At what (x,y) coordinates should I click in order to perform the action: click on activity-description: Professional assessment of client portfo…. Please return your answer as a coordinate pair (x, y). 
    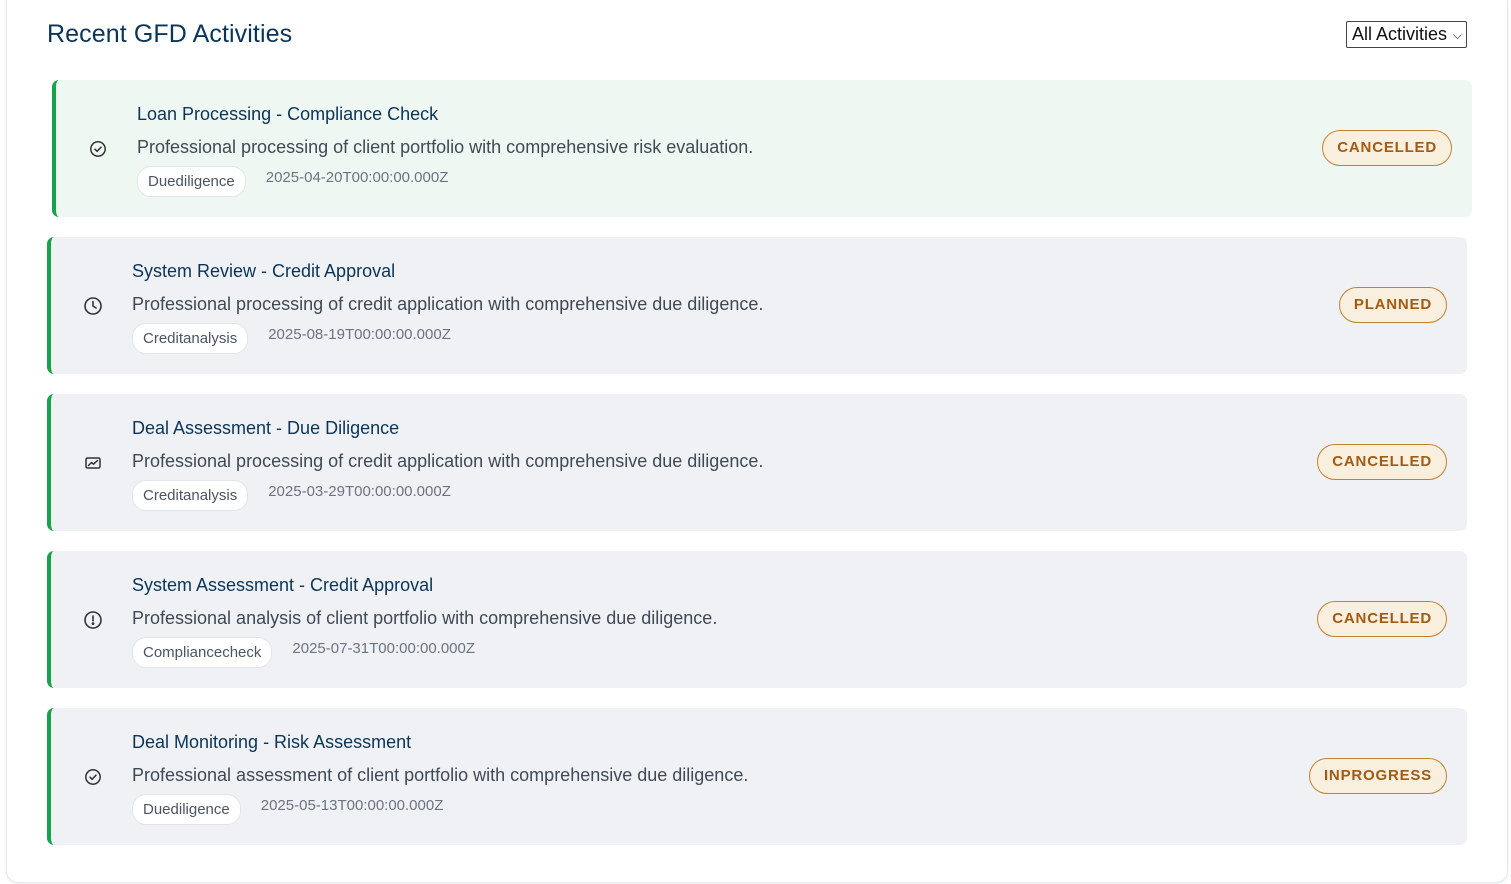
    Looking at the image, I should click on (440, 775).